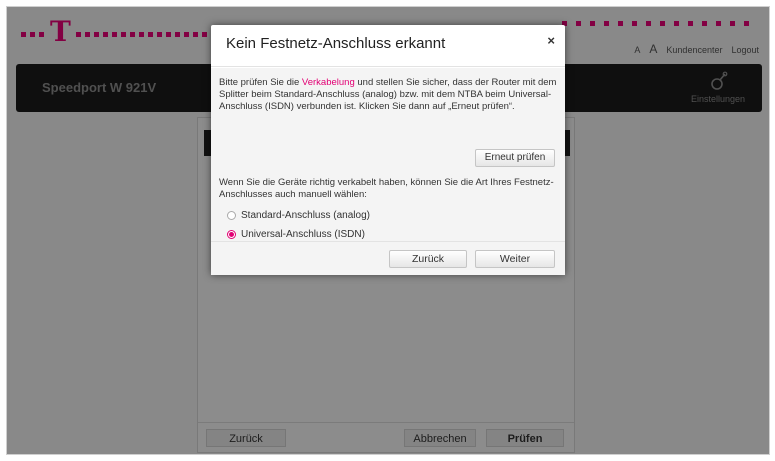  Describe the element at coordinates (440, 438) in the screenshot. I see `panel-cancel-button: Abbrechen` at that location.